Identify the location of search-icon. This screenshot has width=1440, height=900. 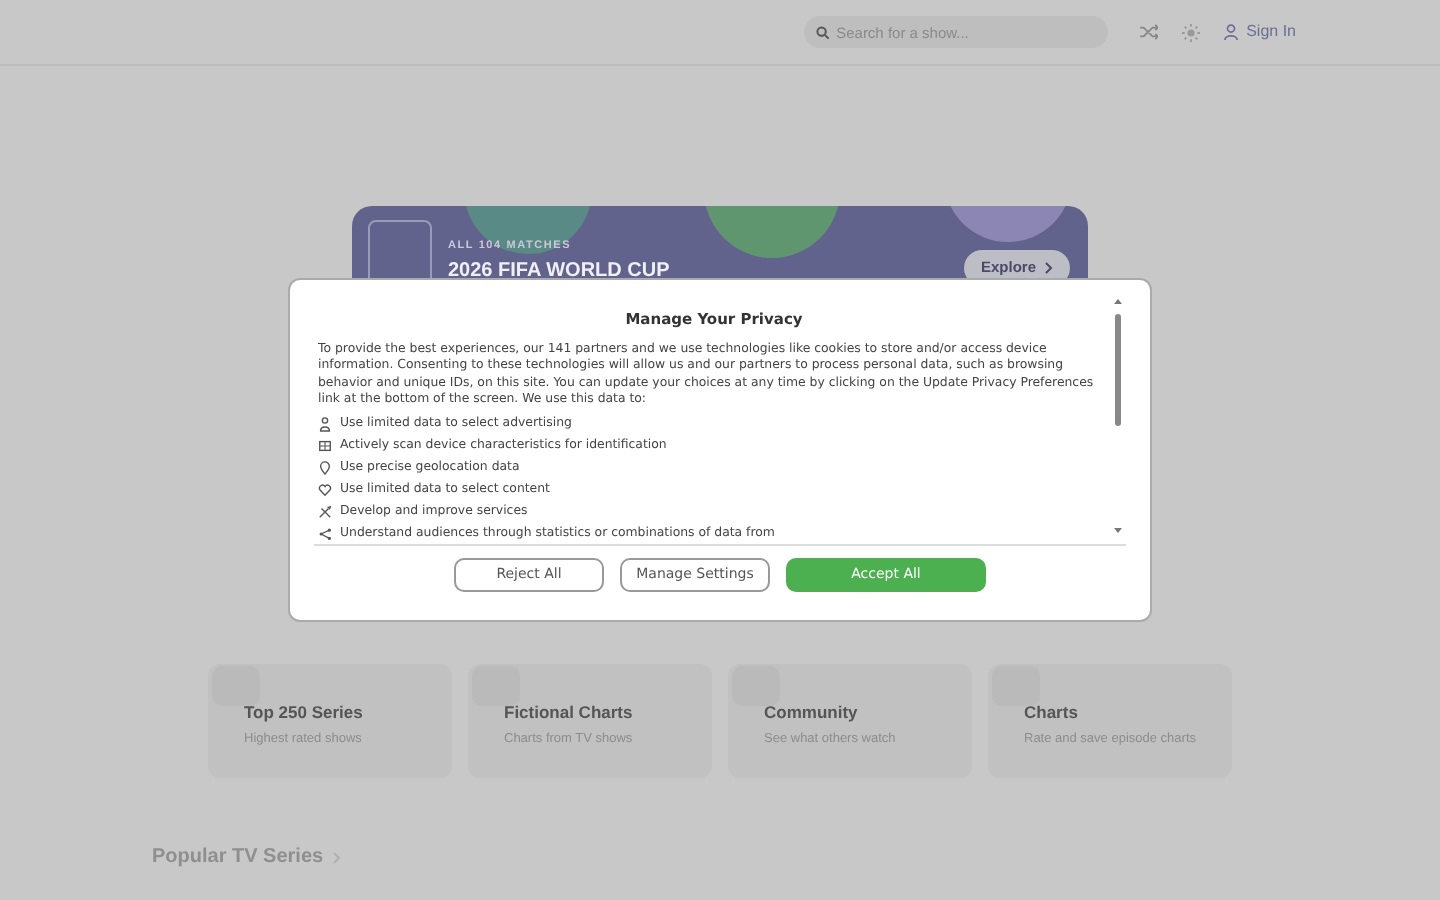
(823, 32).